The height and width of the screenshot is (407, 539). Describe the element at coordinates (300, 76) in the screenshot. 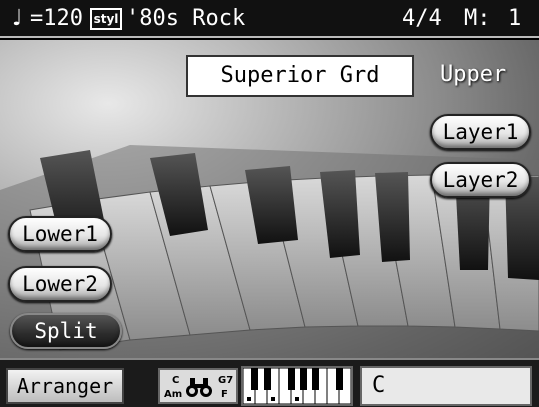

I see `tone-name-display: Superior Grd` at that location.